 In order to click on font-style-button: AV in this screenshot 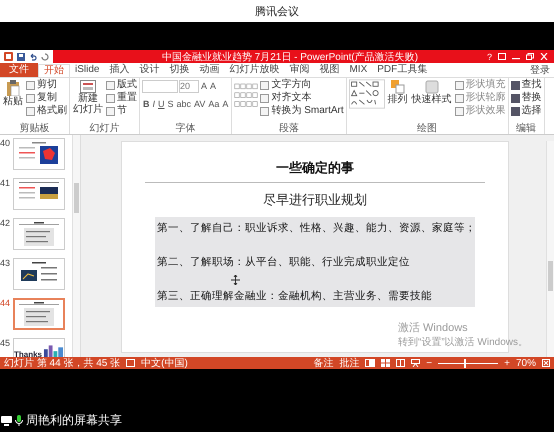, I will do `click(199, 104)`.